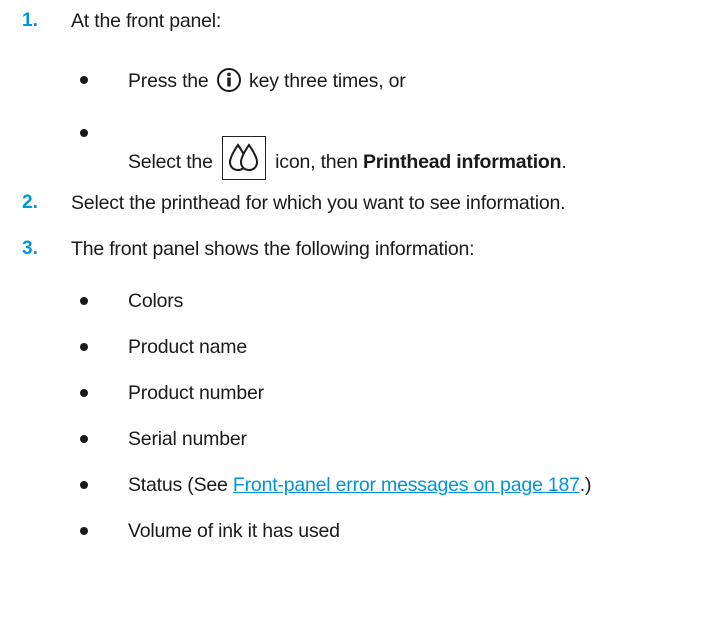 The width and height of the screenshot is (723, 628). I want to click on option-select-middle: icon, then, so click(316, 162).